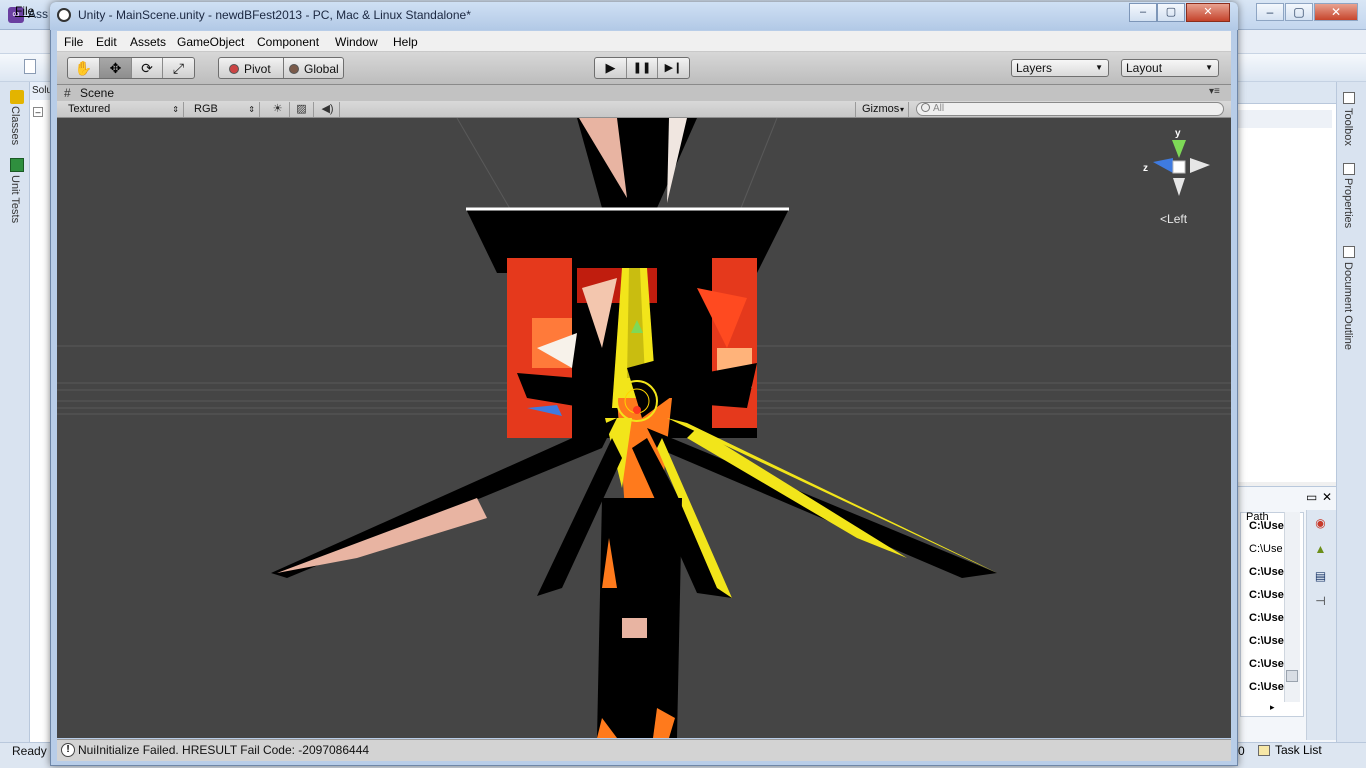  What do you see at coordinates (356, 42) in the screenshot?
I see `menu-window: Window` at bounding box center [356, 42].